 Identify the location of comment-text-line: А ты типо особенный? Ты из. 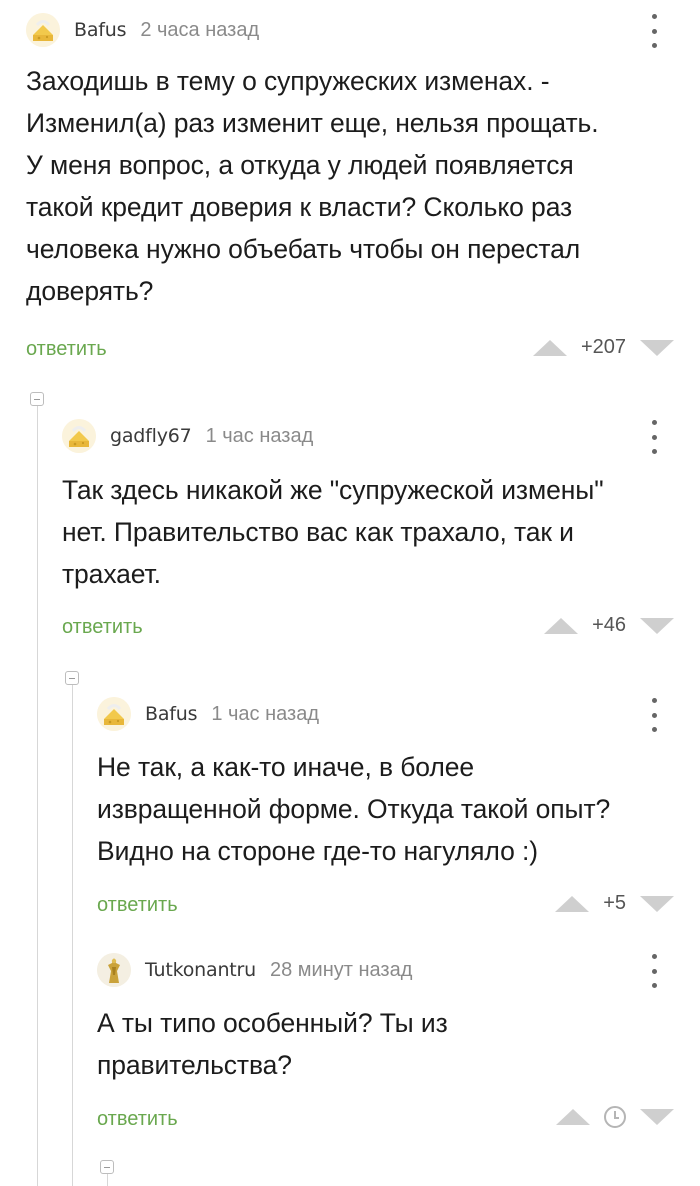
(272, 1023).